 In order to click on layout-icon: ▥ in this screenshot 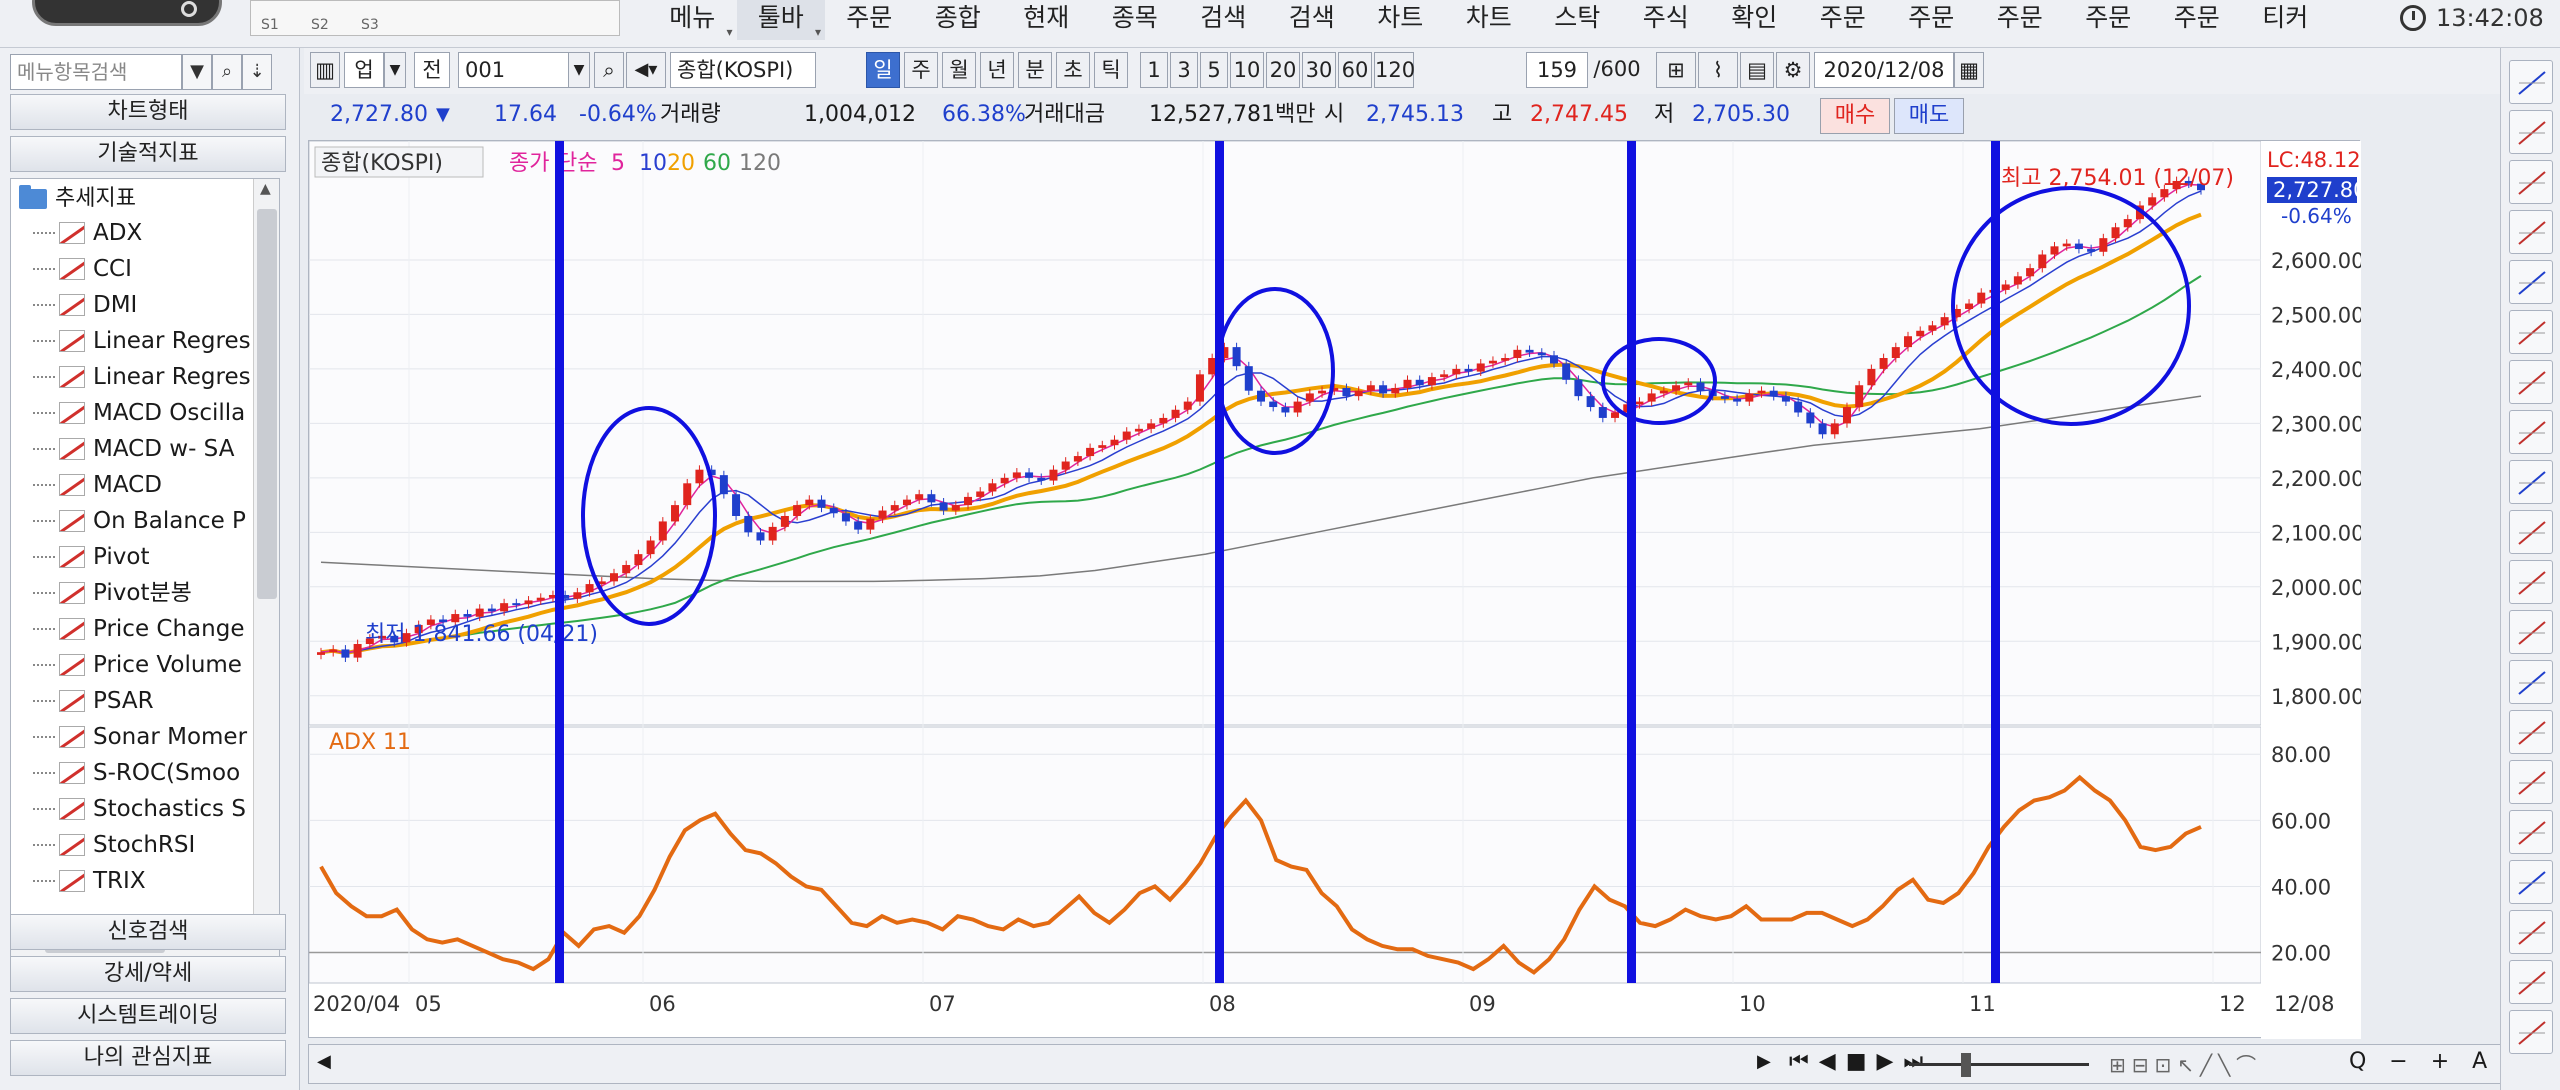, I will do `click(325, 70)`.